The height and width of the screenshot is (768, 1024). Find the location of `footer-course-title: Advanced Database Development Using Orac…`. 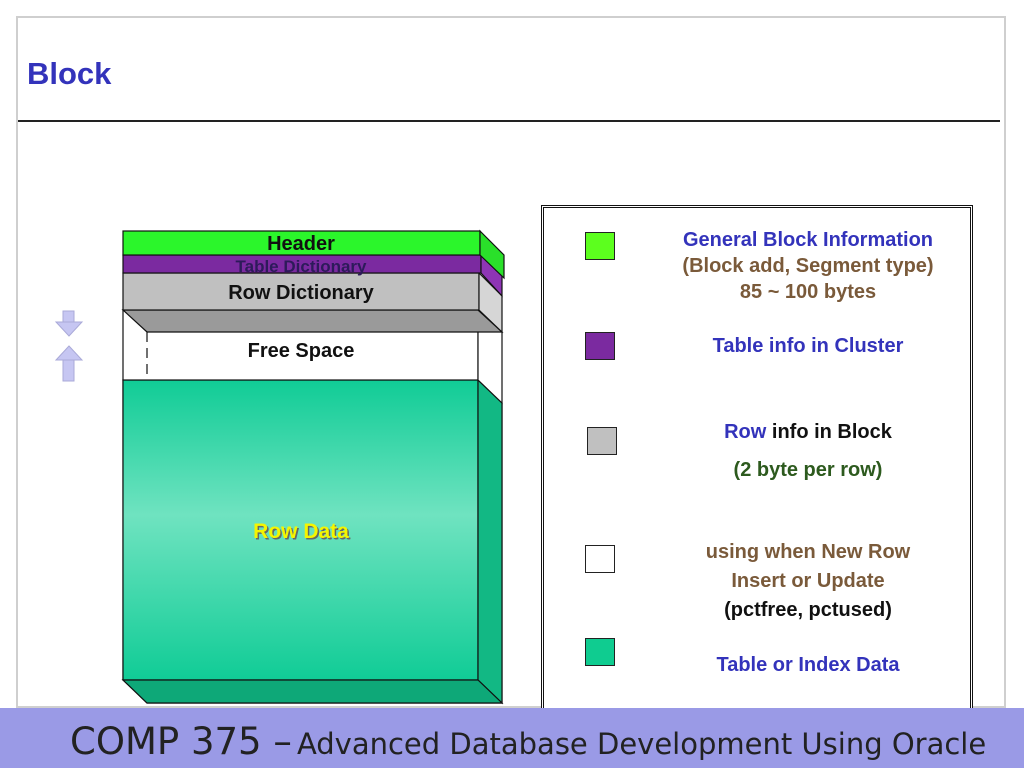

footer-course-title: Advanced Database Development Using Orac… is located at coordinates (641, 744).